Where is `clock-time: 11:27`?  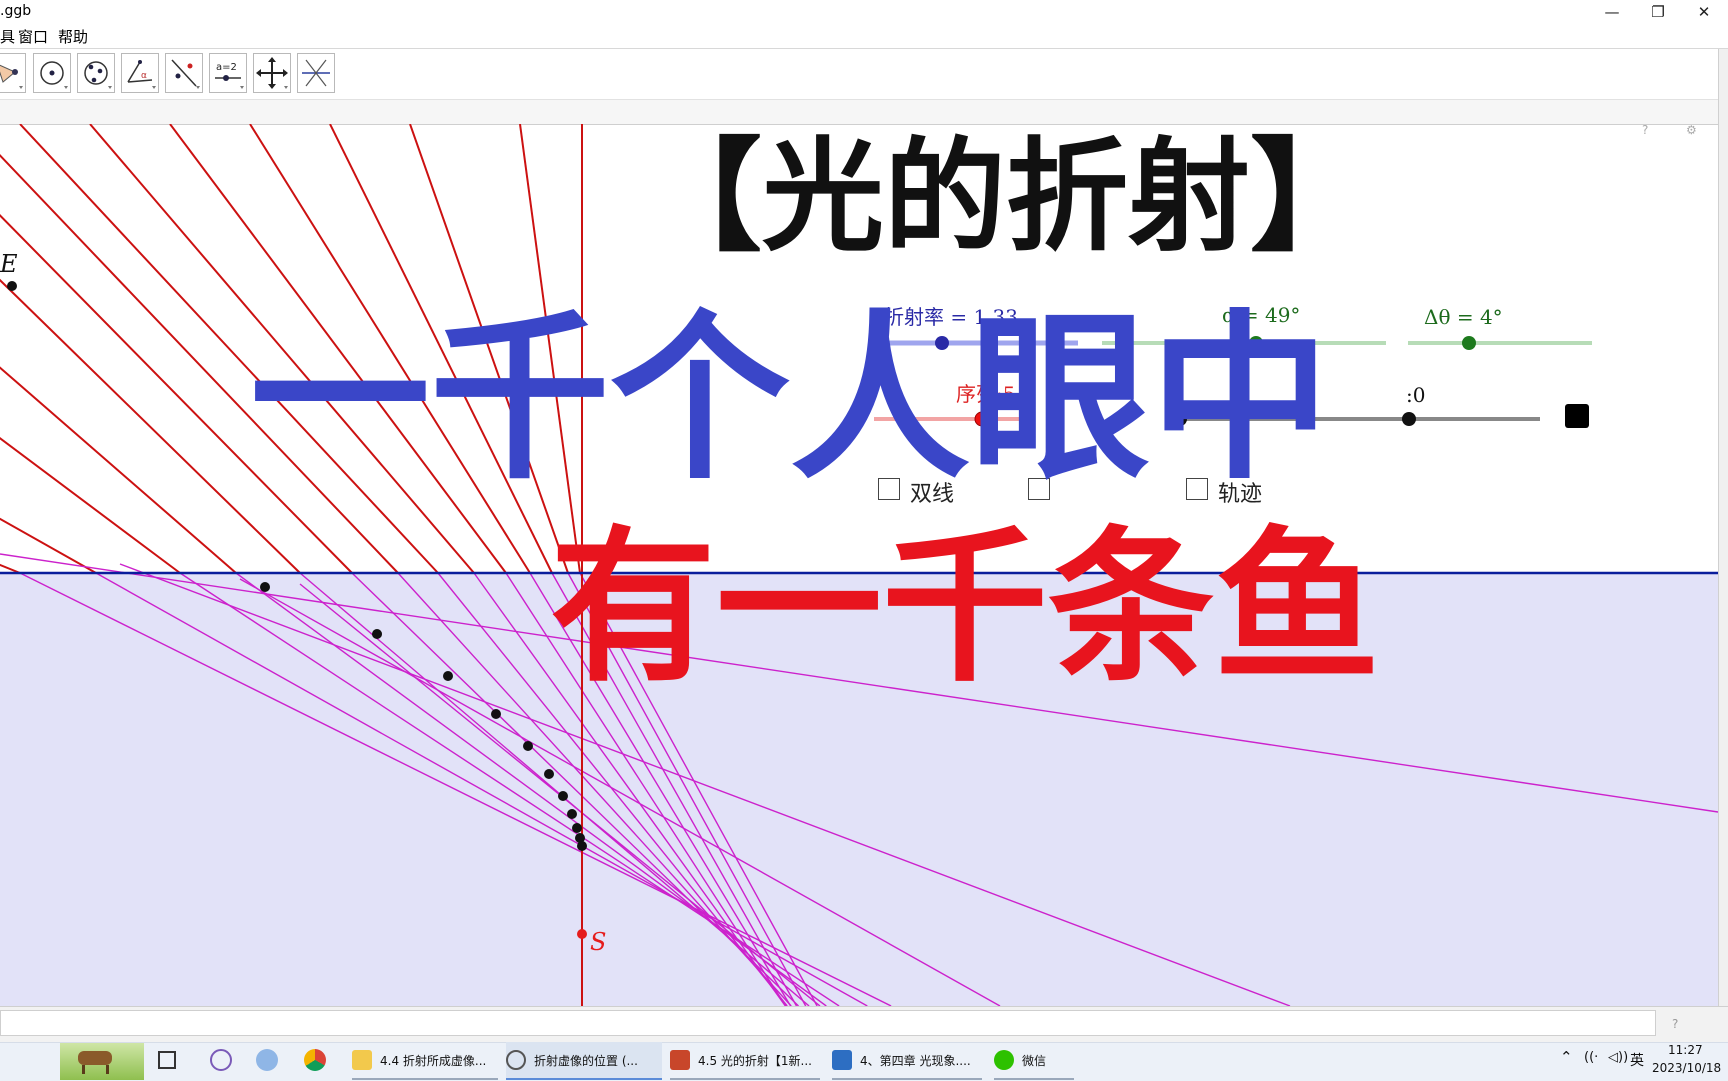
clock-time: 11:27 is located at coordinates (1685, 1050).